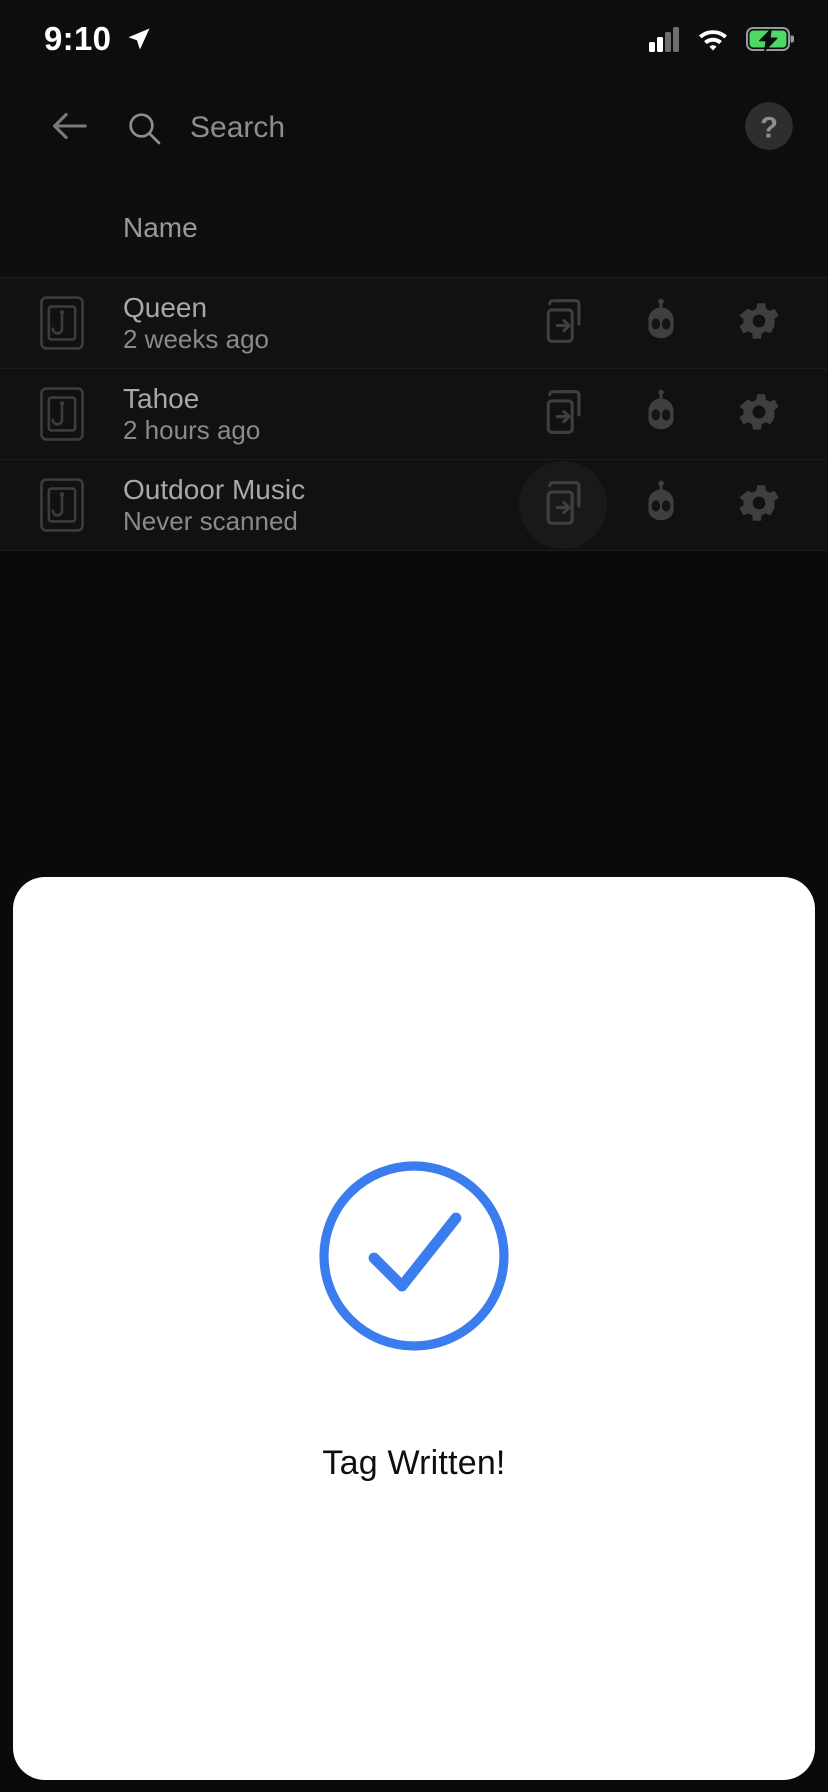  I want to click on app-bar: ?, so click(414, 128).